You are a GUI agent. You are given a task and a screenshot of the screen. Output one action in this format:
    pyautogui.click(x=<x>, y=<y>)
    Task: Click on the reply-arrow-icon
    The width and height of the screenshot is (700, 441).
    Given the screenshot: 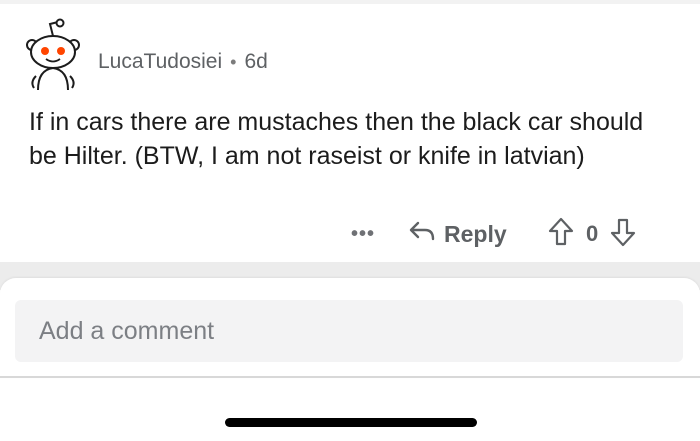 What is the action you would take?
    pyautogui.click(x=422, y=234)
    